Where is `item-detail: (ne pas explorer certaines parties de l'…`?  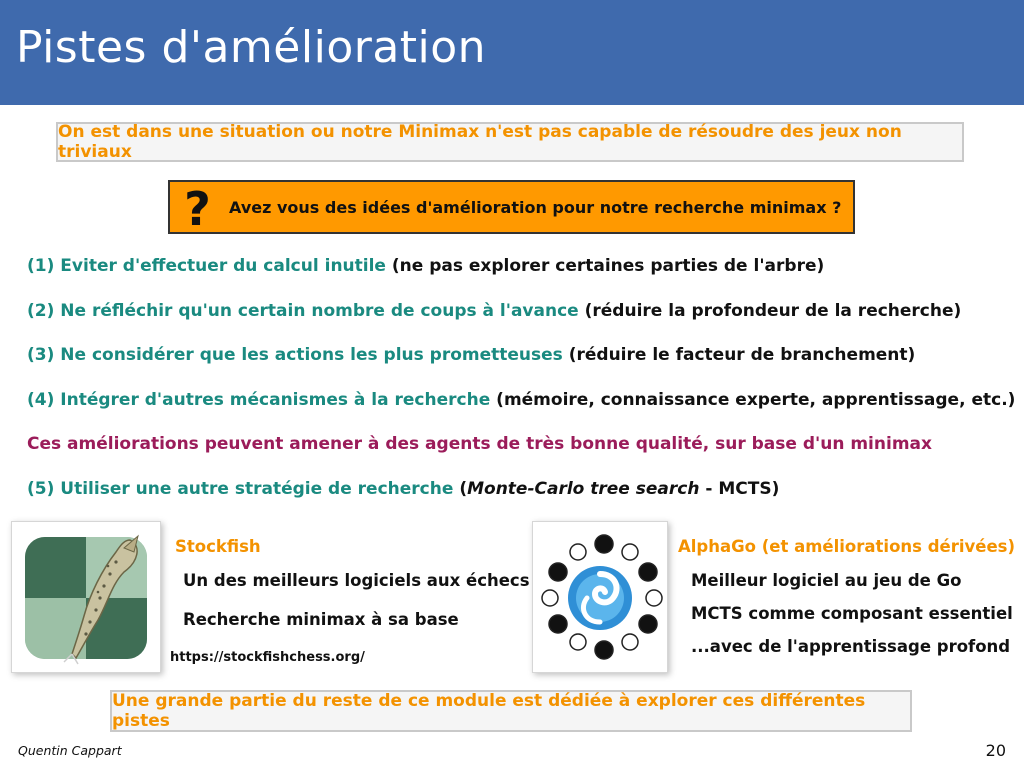
item-detail: (ne pas explorer certaines parties de l'… is located at coordinates (608, 266).